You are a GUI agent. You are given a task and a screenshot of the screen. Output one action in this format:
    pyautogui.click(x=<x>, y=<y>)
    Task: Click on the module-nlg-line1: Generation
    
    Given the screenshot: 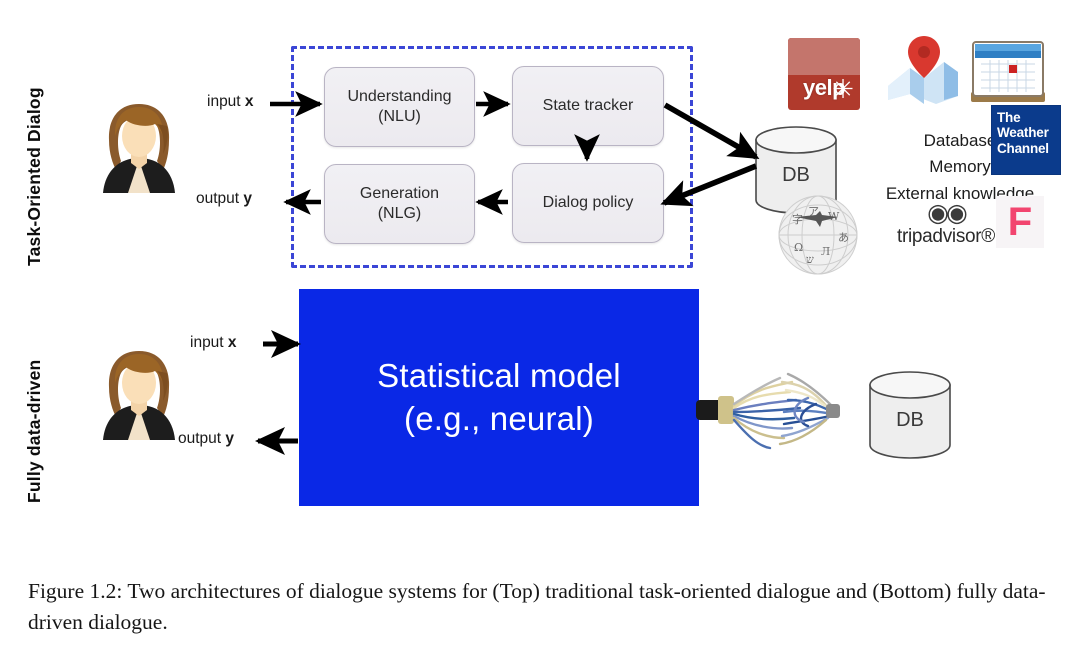 What is the action you would take?
    pyautogui.click(x=399, y=194)
    